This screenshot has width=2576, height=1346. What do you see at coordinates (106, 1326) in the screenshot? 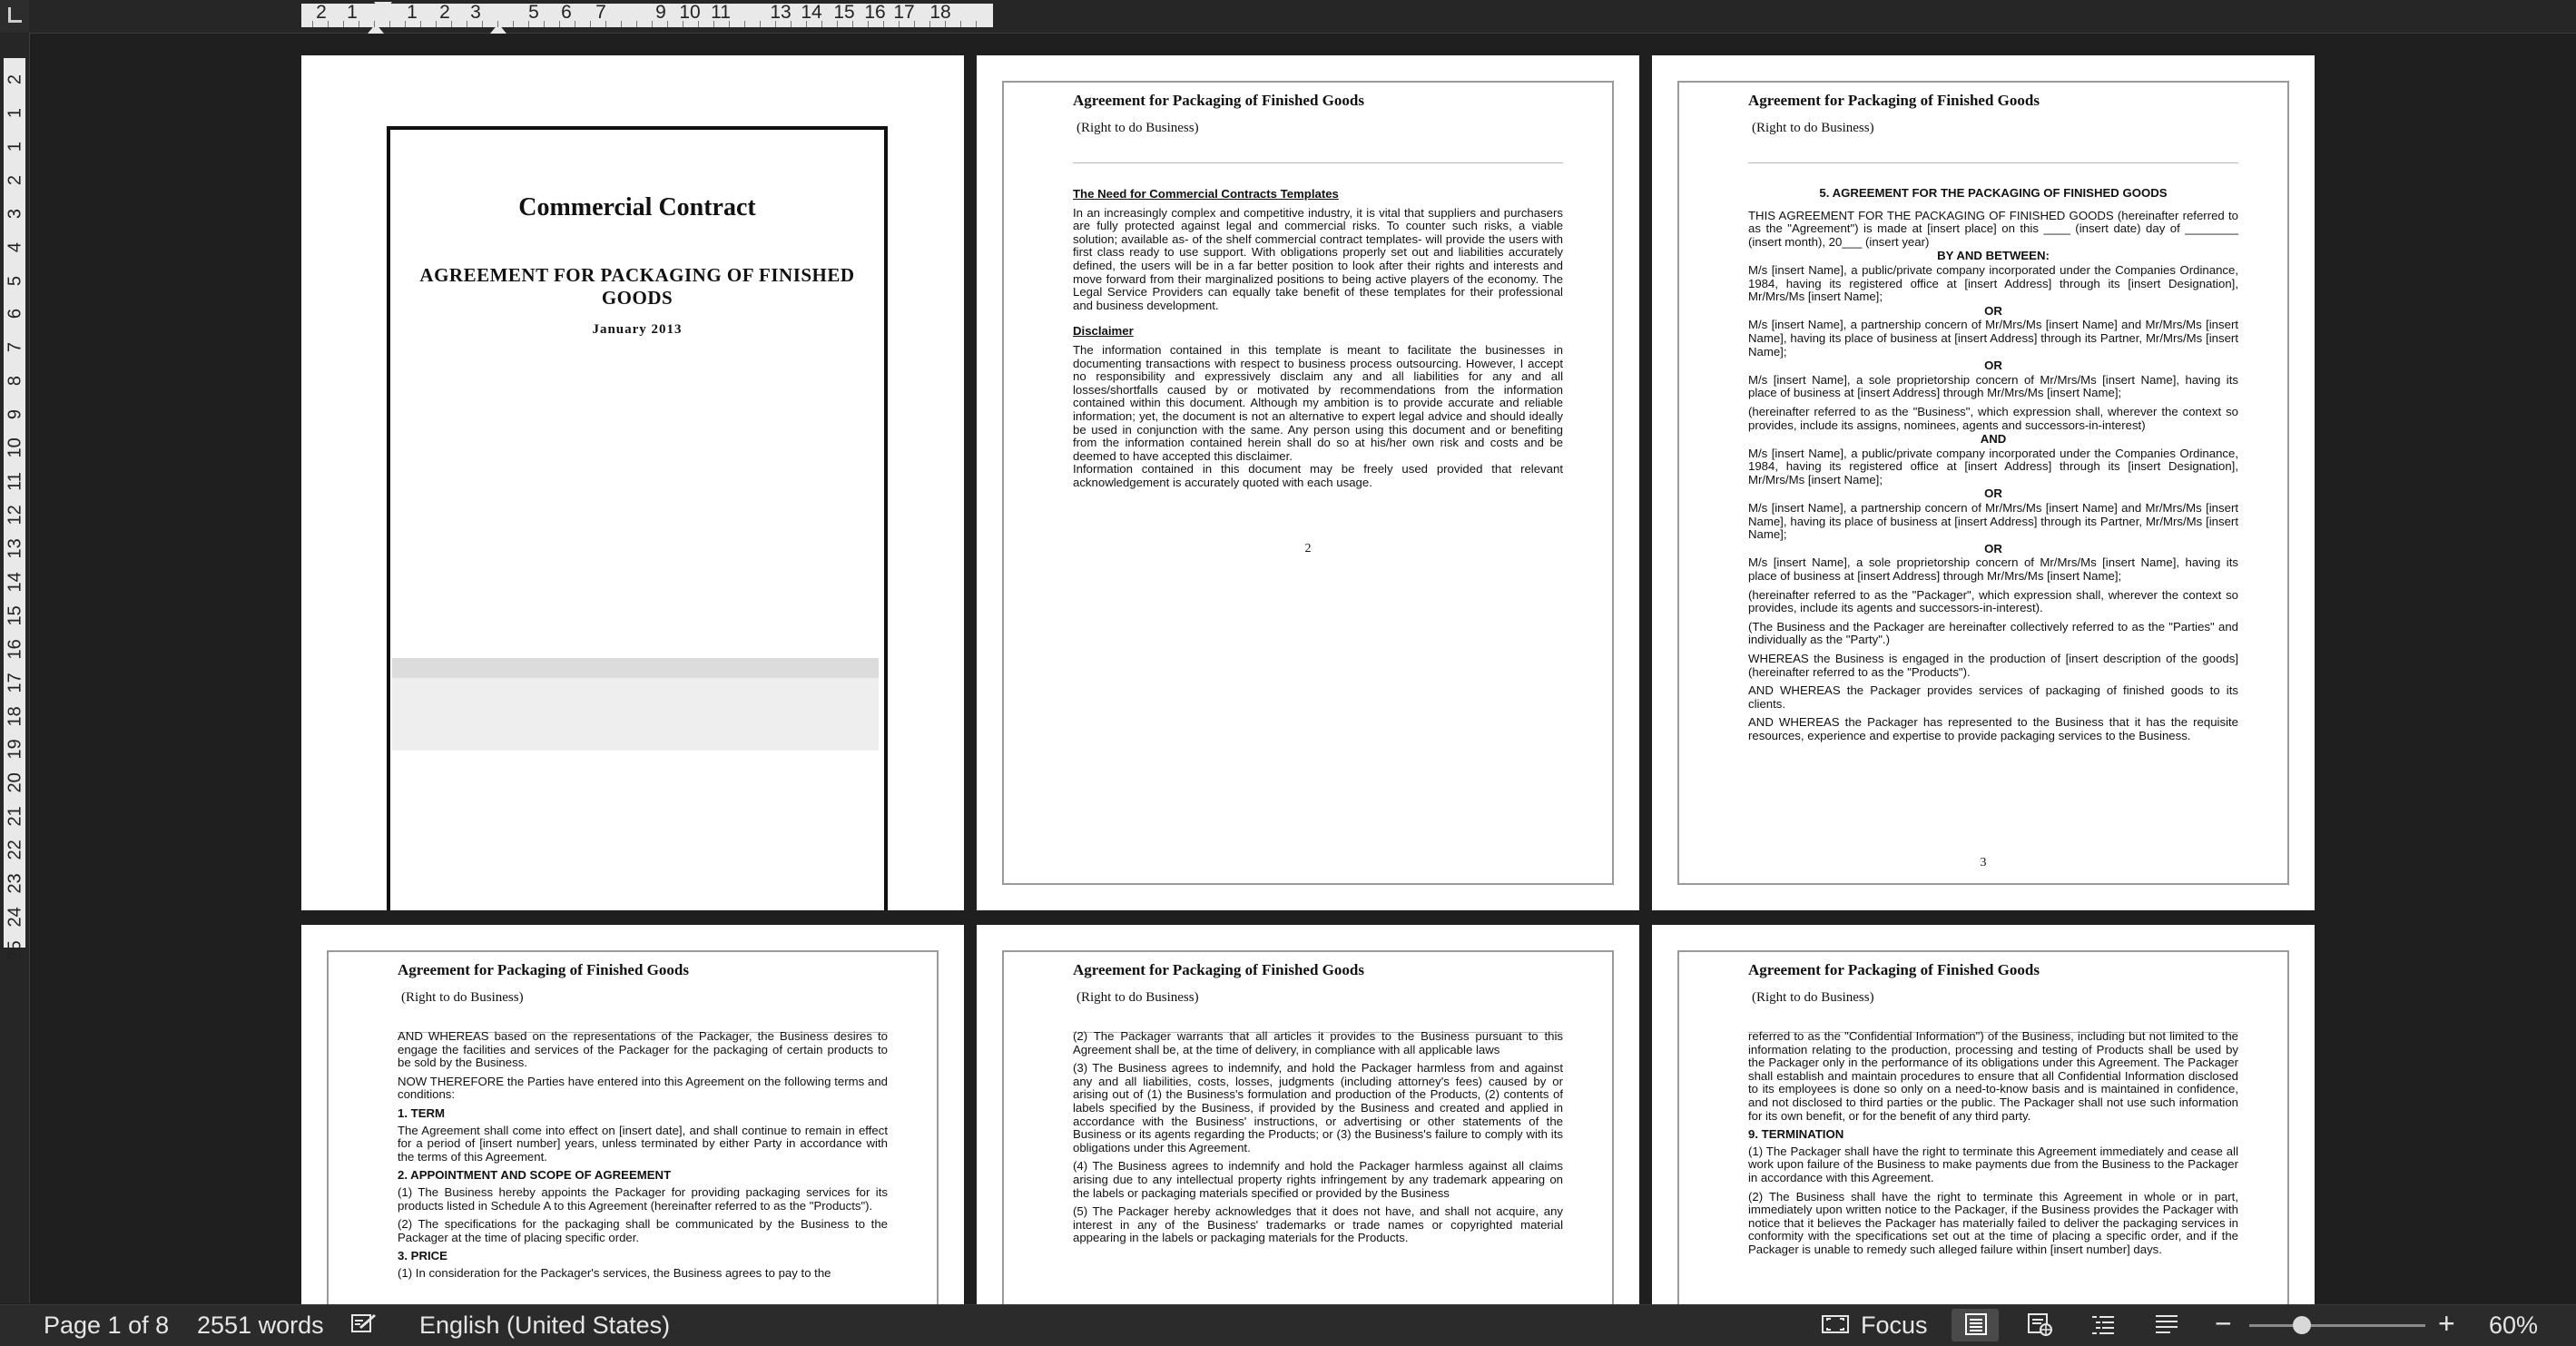
I see `page-count: Page 1 of 8` at bounding box center [106, 1326].